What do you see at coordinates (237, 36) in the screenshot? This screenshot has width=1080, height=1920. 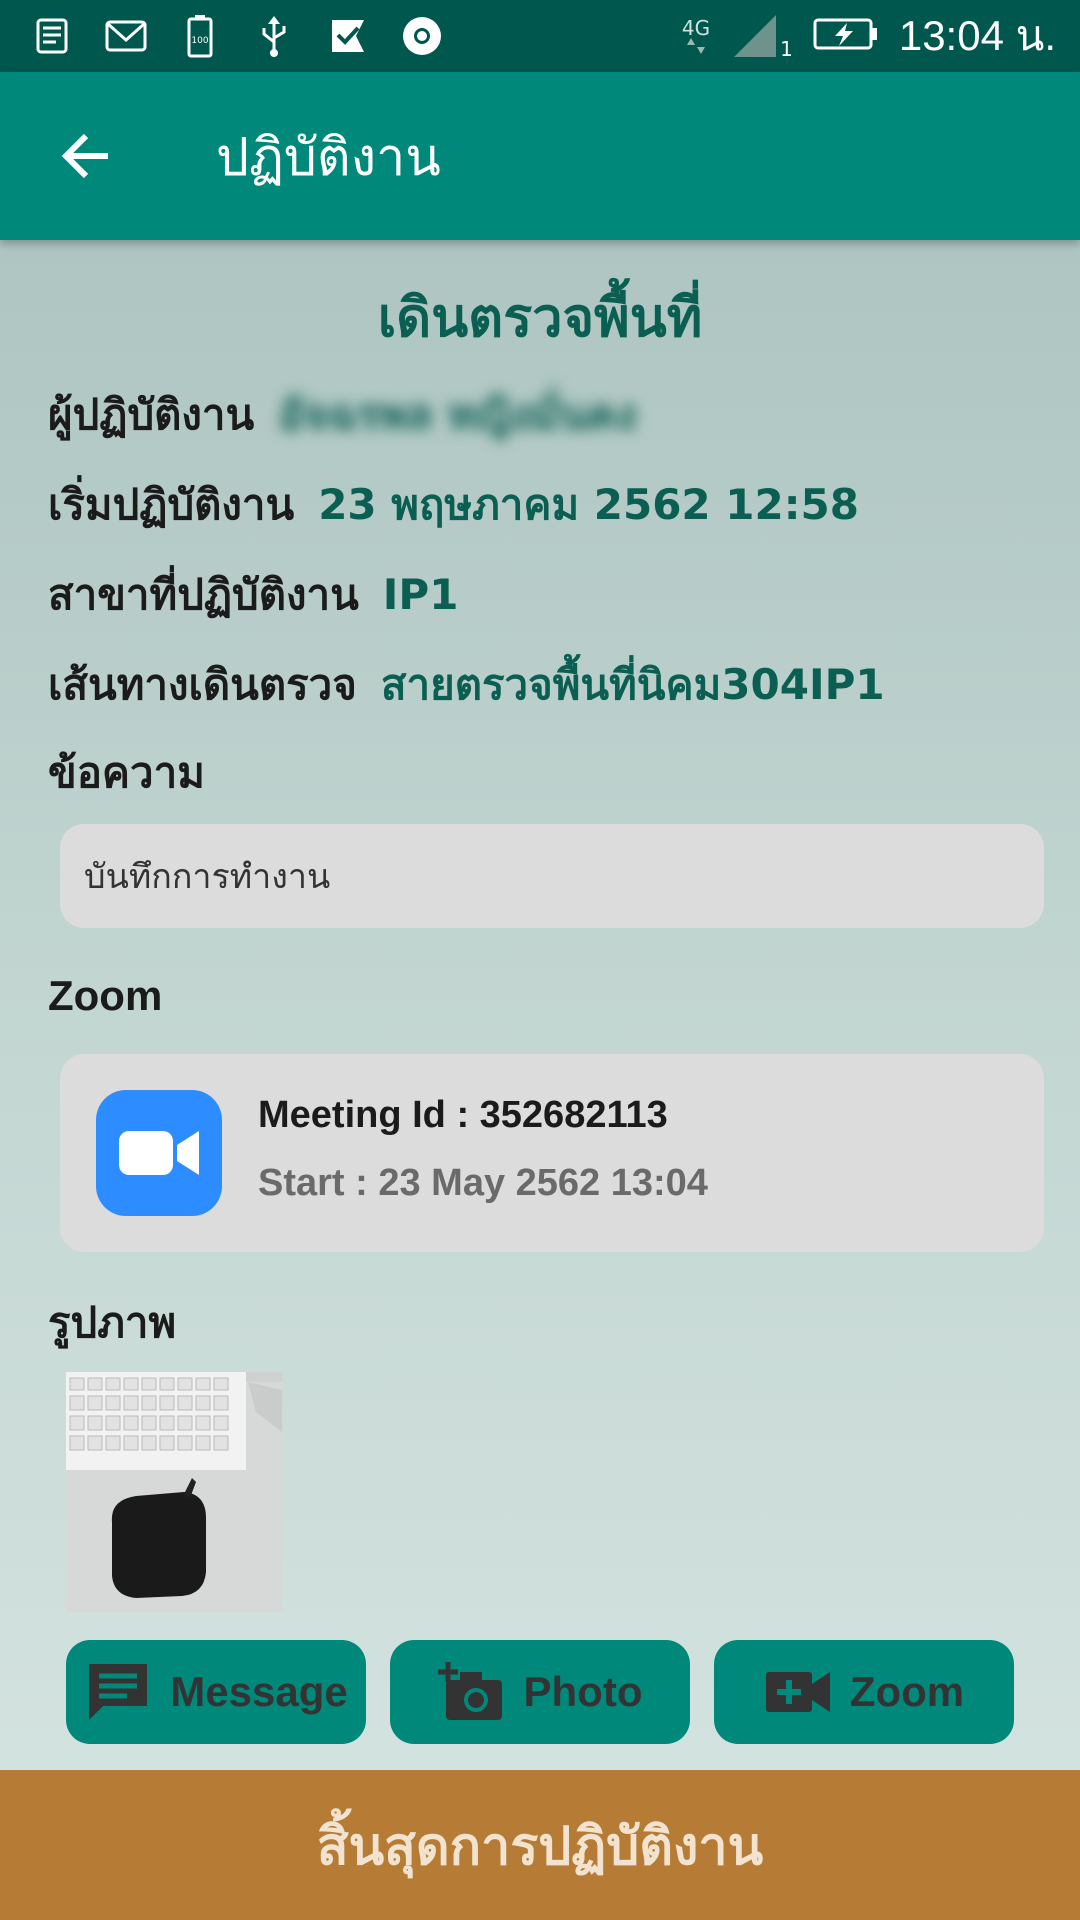 I see `notification-icons: 100` at bounding box center [237, 36].